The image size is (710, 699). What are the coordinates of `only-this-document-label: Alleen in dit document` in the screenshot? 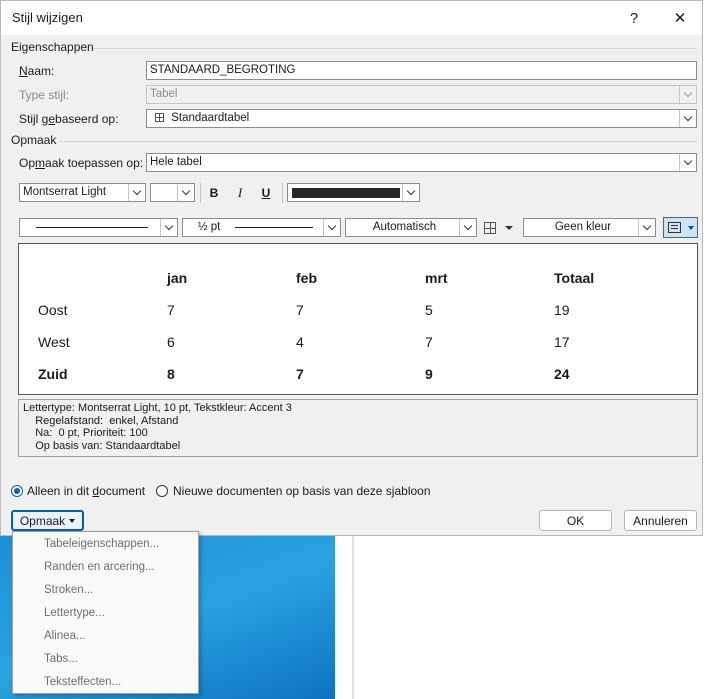 It's located at (86, 491).